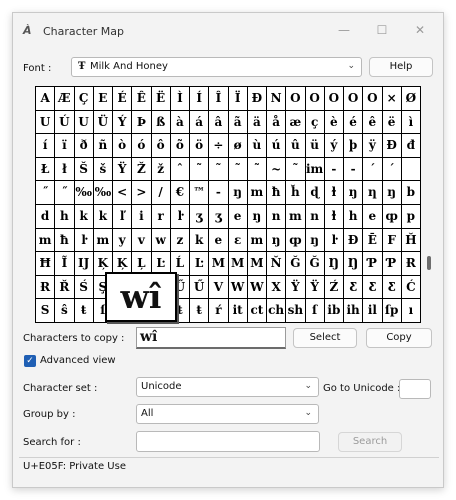 Image resolution: width=456 pixels, height=500 pixels. What do you see at coordinates (219, 99) in the screenshot?
I see `char-cell: Î` at bounding box center [219, 99].